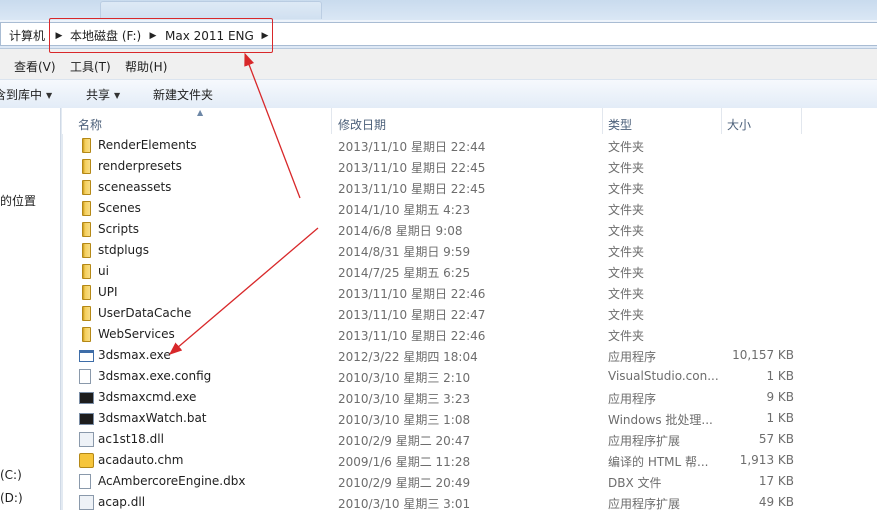 The image size is (877, 513). Describe the element at coordinates (108, 292) in the screenshot. I see `file-name: UPI` at that location.